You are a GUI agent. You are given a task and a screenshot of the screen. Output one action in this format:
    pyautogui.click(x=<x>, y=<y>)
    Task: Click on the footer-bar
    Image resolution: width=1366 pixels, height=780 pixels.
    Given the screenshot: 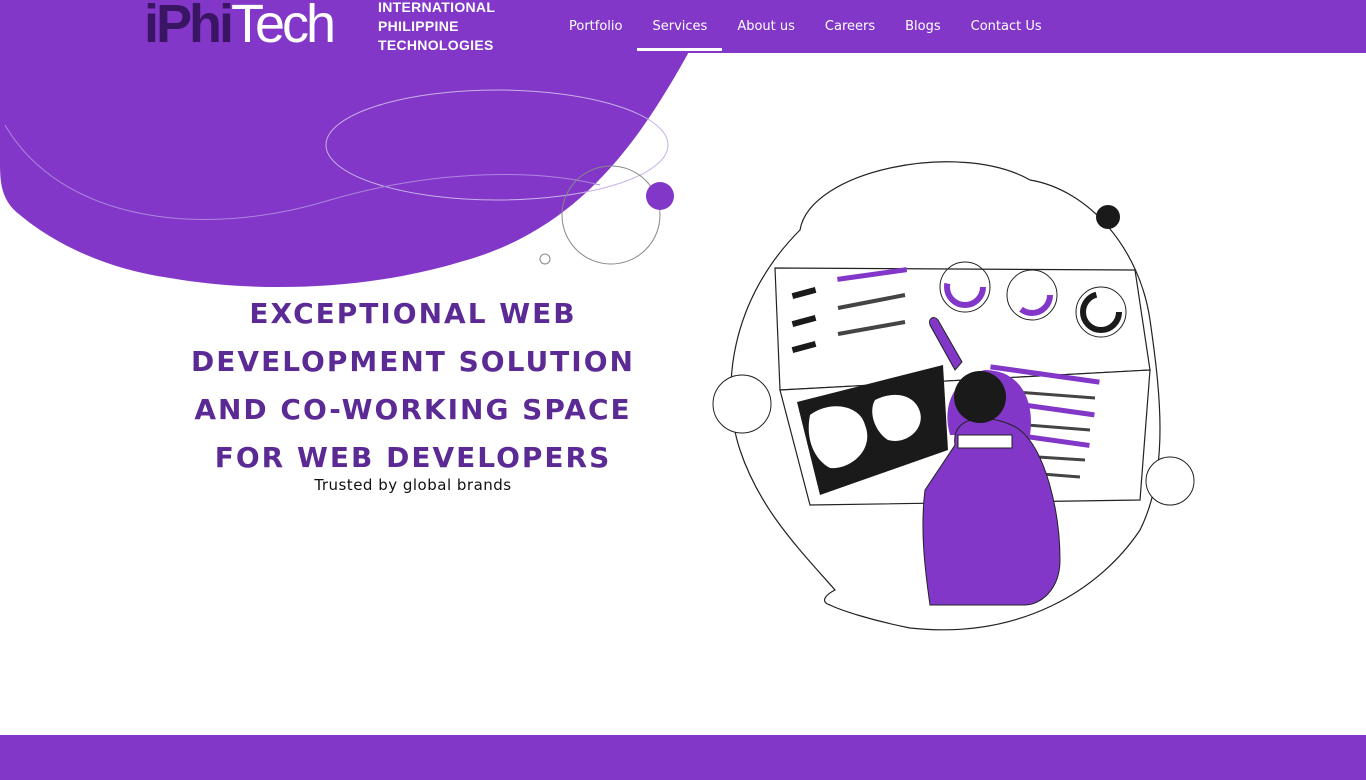 What is the action you would take?
    pyautogui.click(x=683, y=757)
    